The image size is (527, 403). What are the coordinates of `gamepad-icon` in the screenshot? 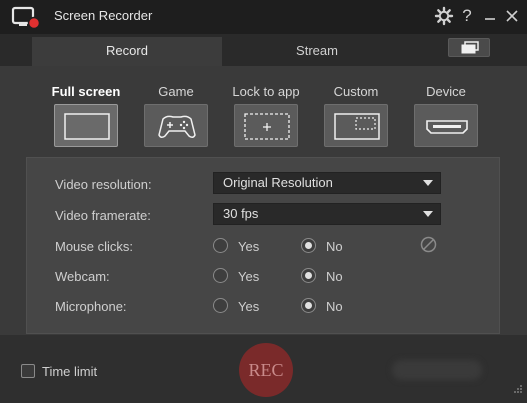 It's located at (177, 127).